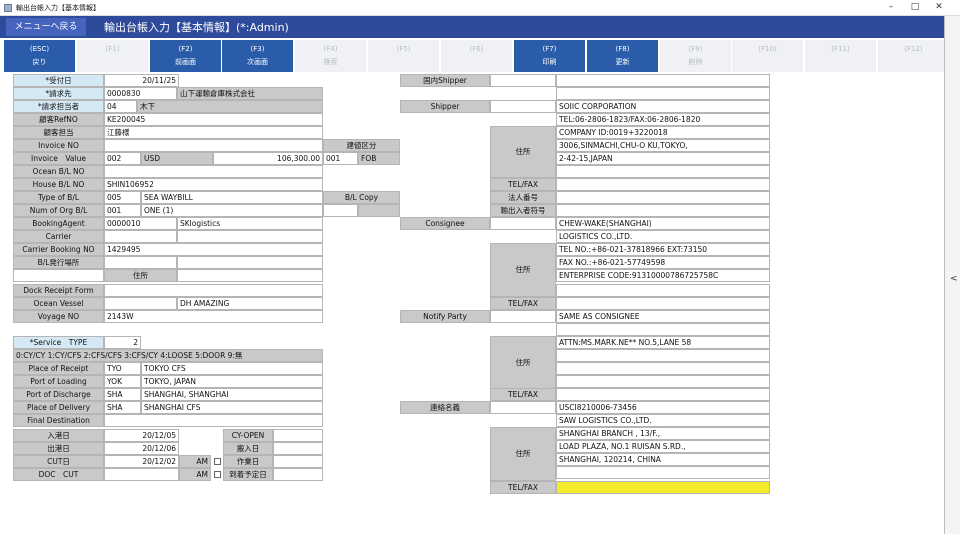 This screenshot has width=960, height=534. What do you see at coordinates (185, 56) in the screenshot?
I see `fkey-button-f2: (F2) 前画面` at bounding box center [185, 56].